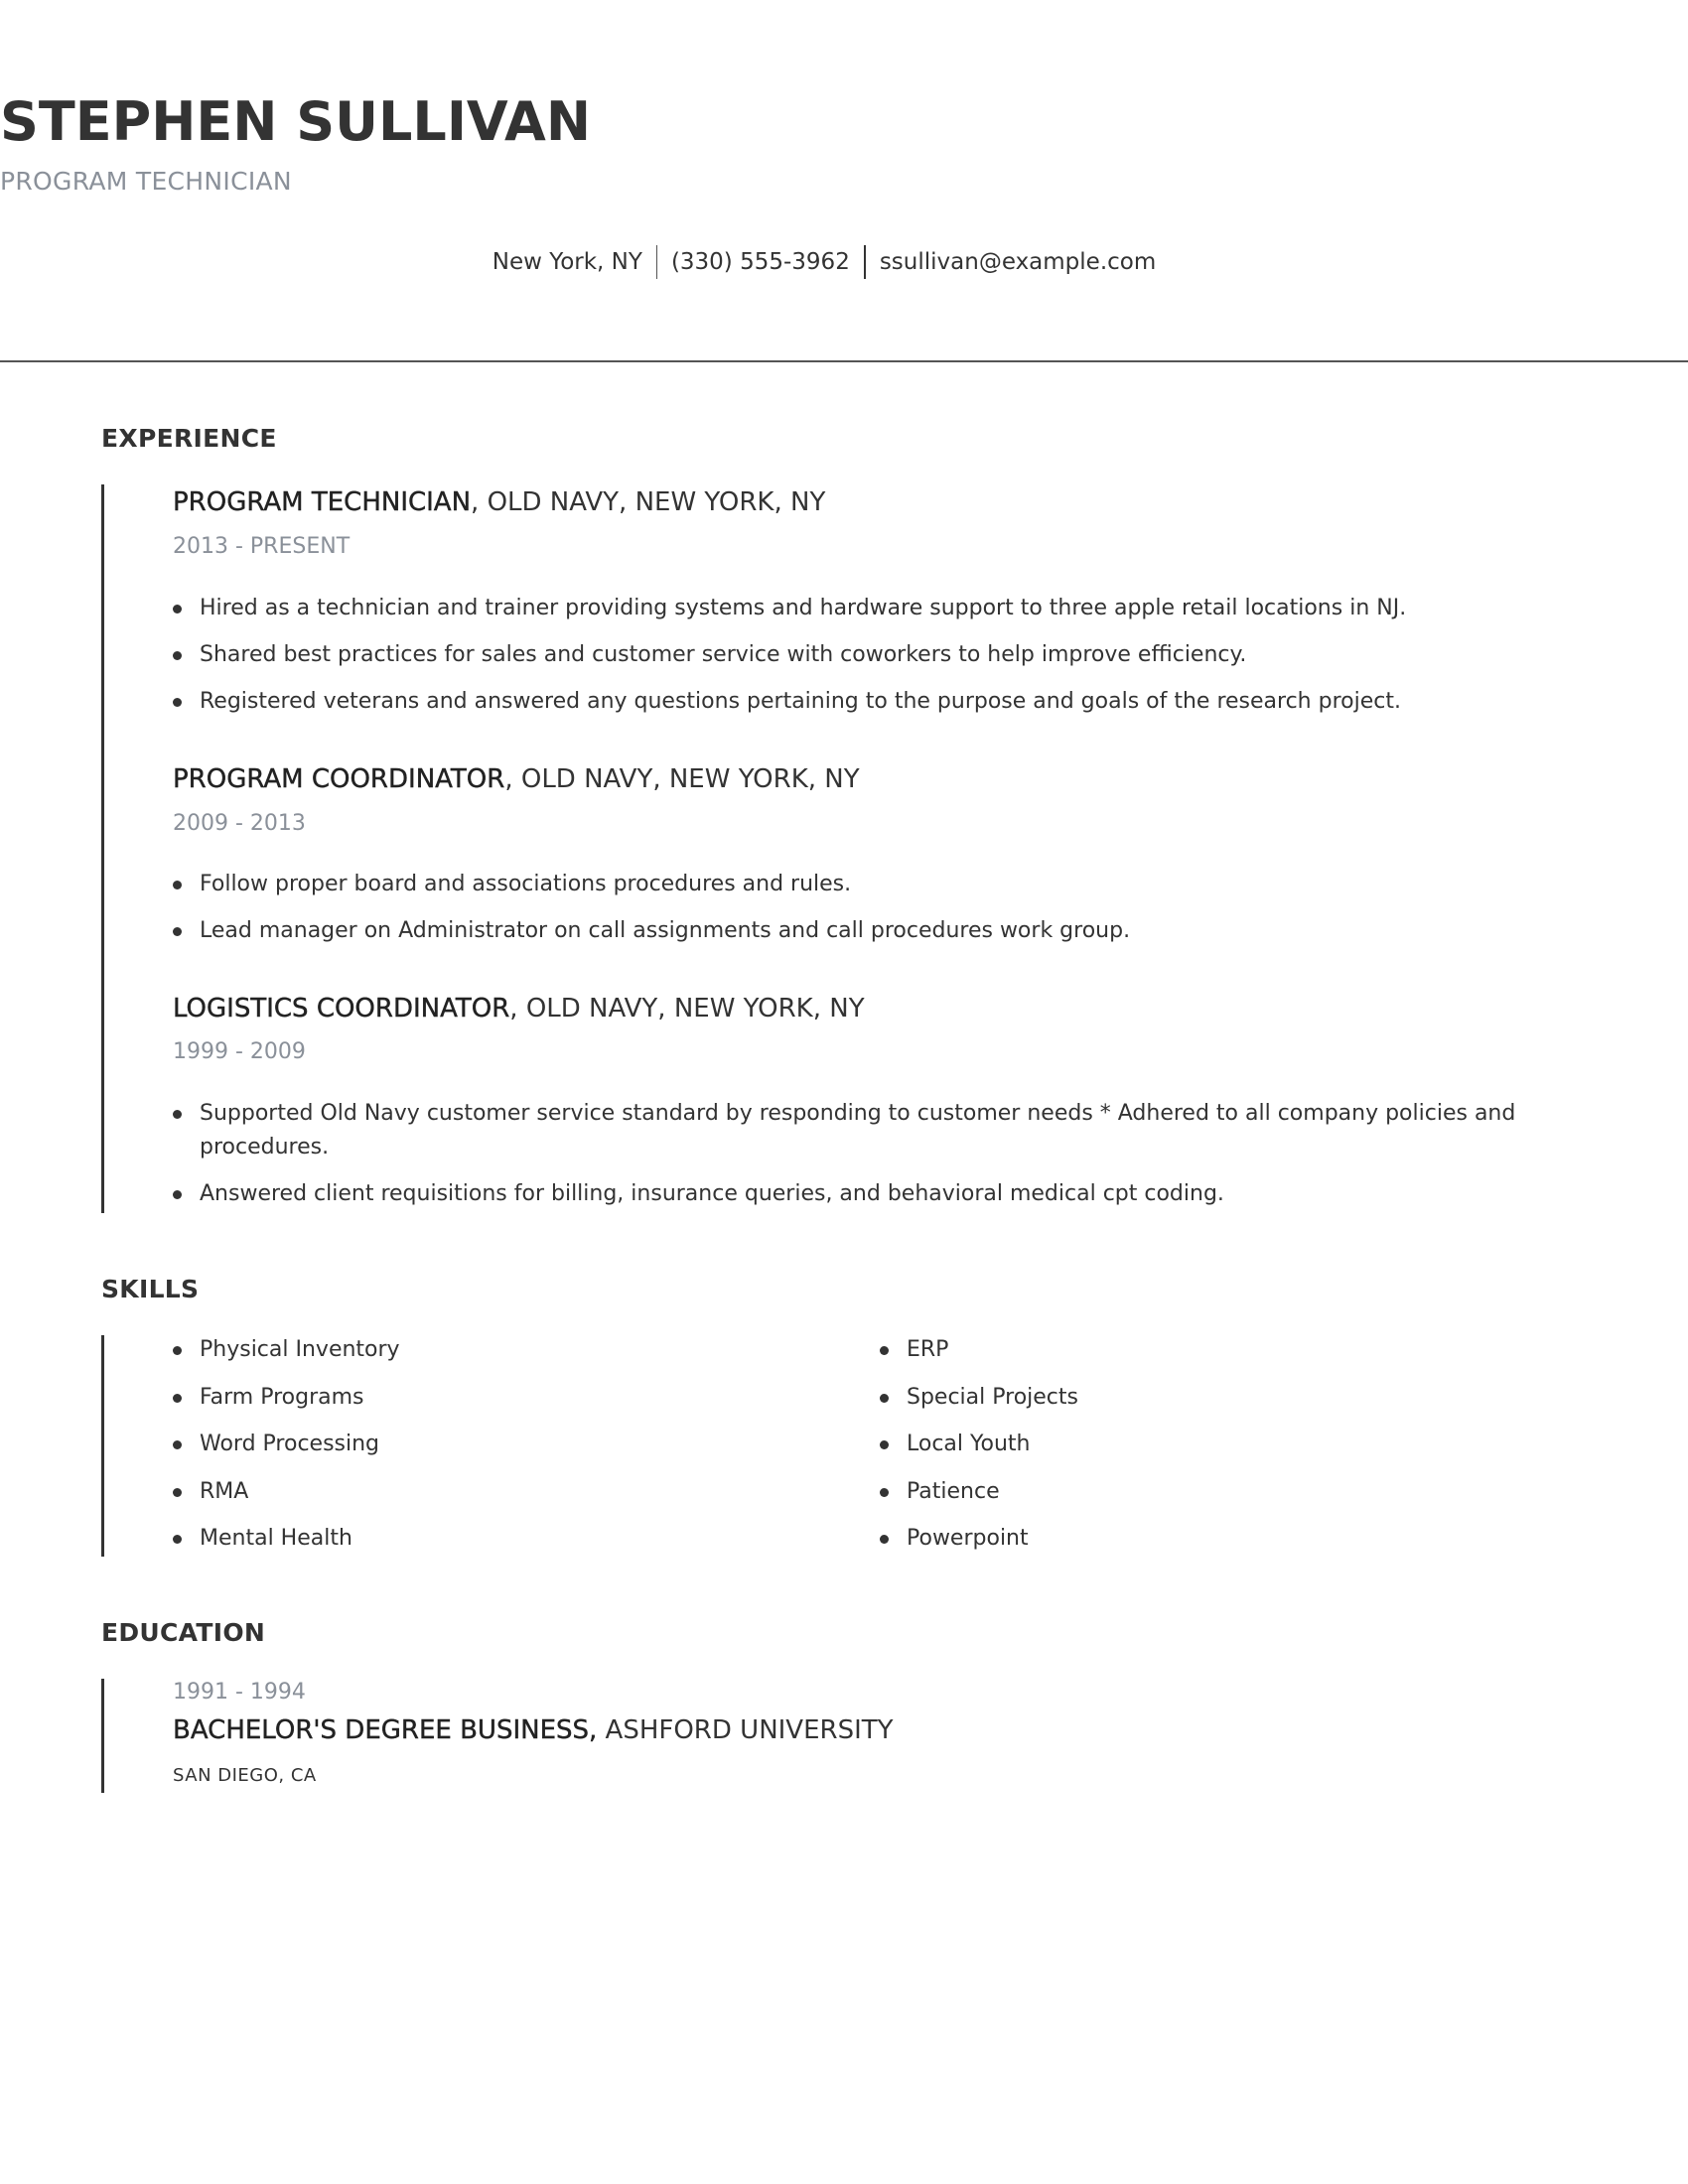 The height and width of the screenshot is (2184, 1688). What do you see at coordinates (341, 1009) in the screenshot?
I see `job-role: LOGISTICS COORDINATOR` at bounding box center [341, 1009].